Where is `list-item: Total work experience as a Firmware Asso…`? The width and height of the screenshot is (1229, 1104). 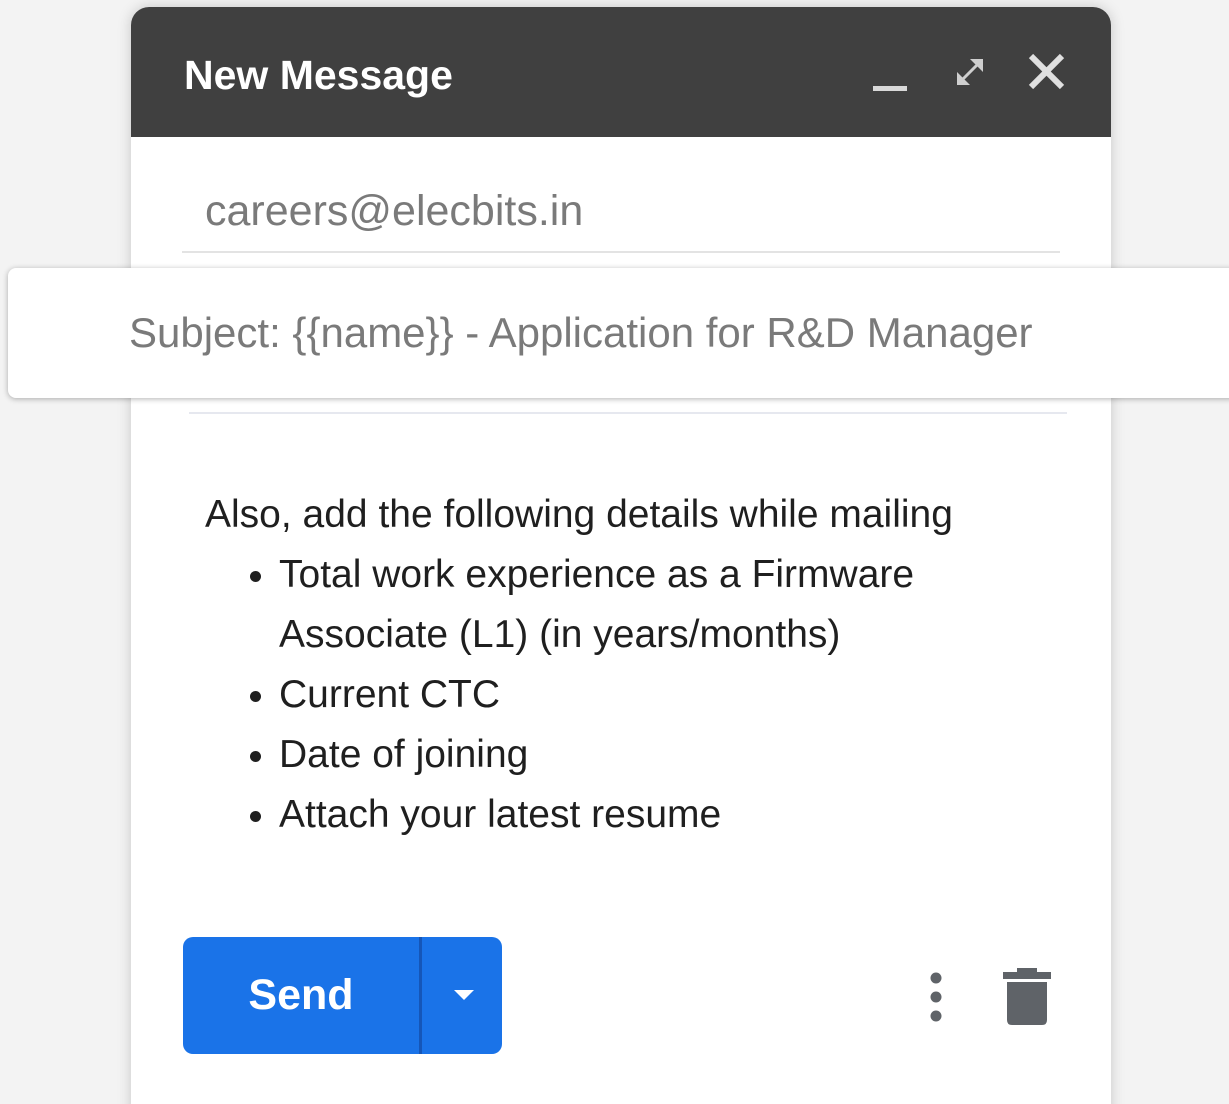 list-item: Total work experience as a Firmware Asso… is located at coordinates (619, 605).